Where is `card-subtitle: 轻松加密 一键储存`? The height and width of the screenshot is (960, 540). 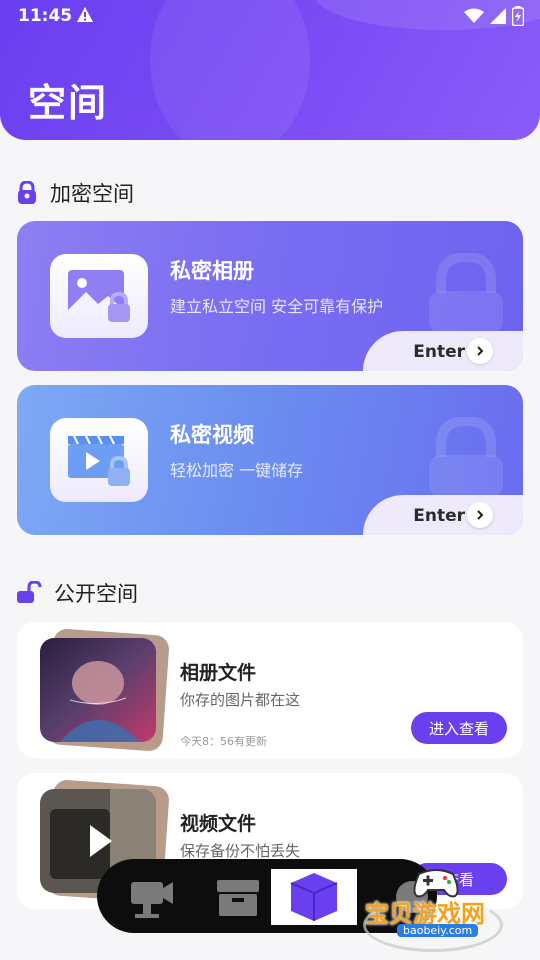 card-subtitle: 轻松加密 一键储存 is located at coordinates (237, 470).